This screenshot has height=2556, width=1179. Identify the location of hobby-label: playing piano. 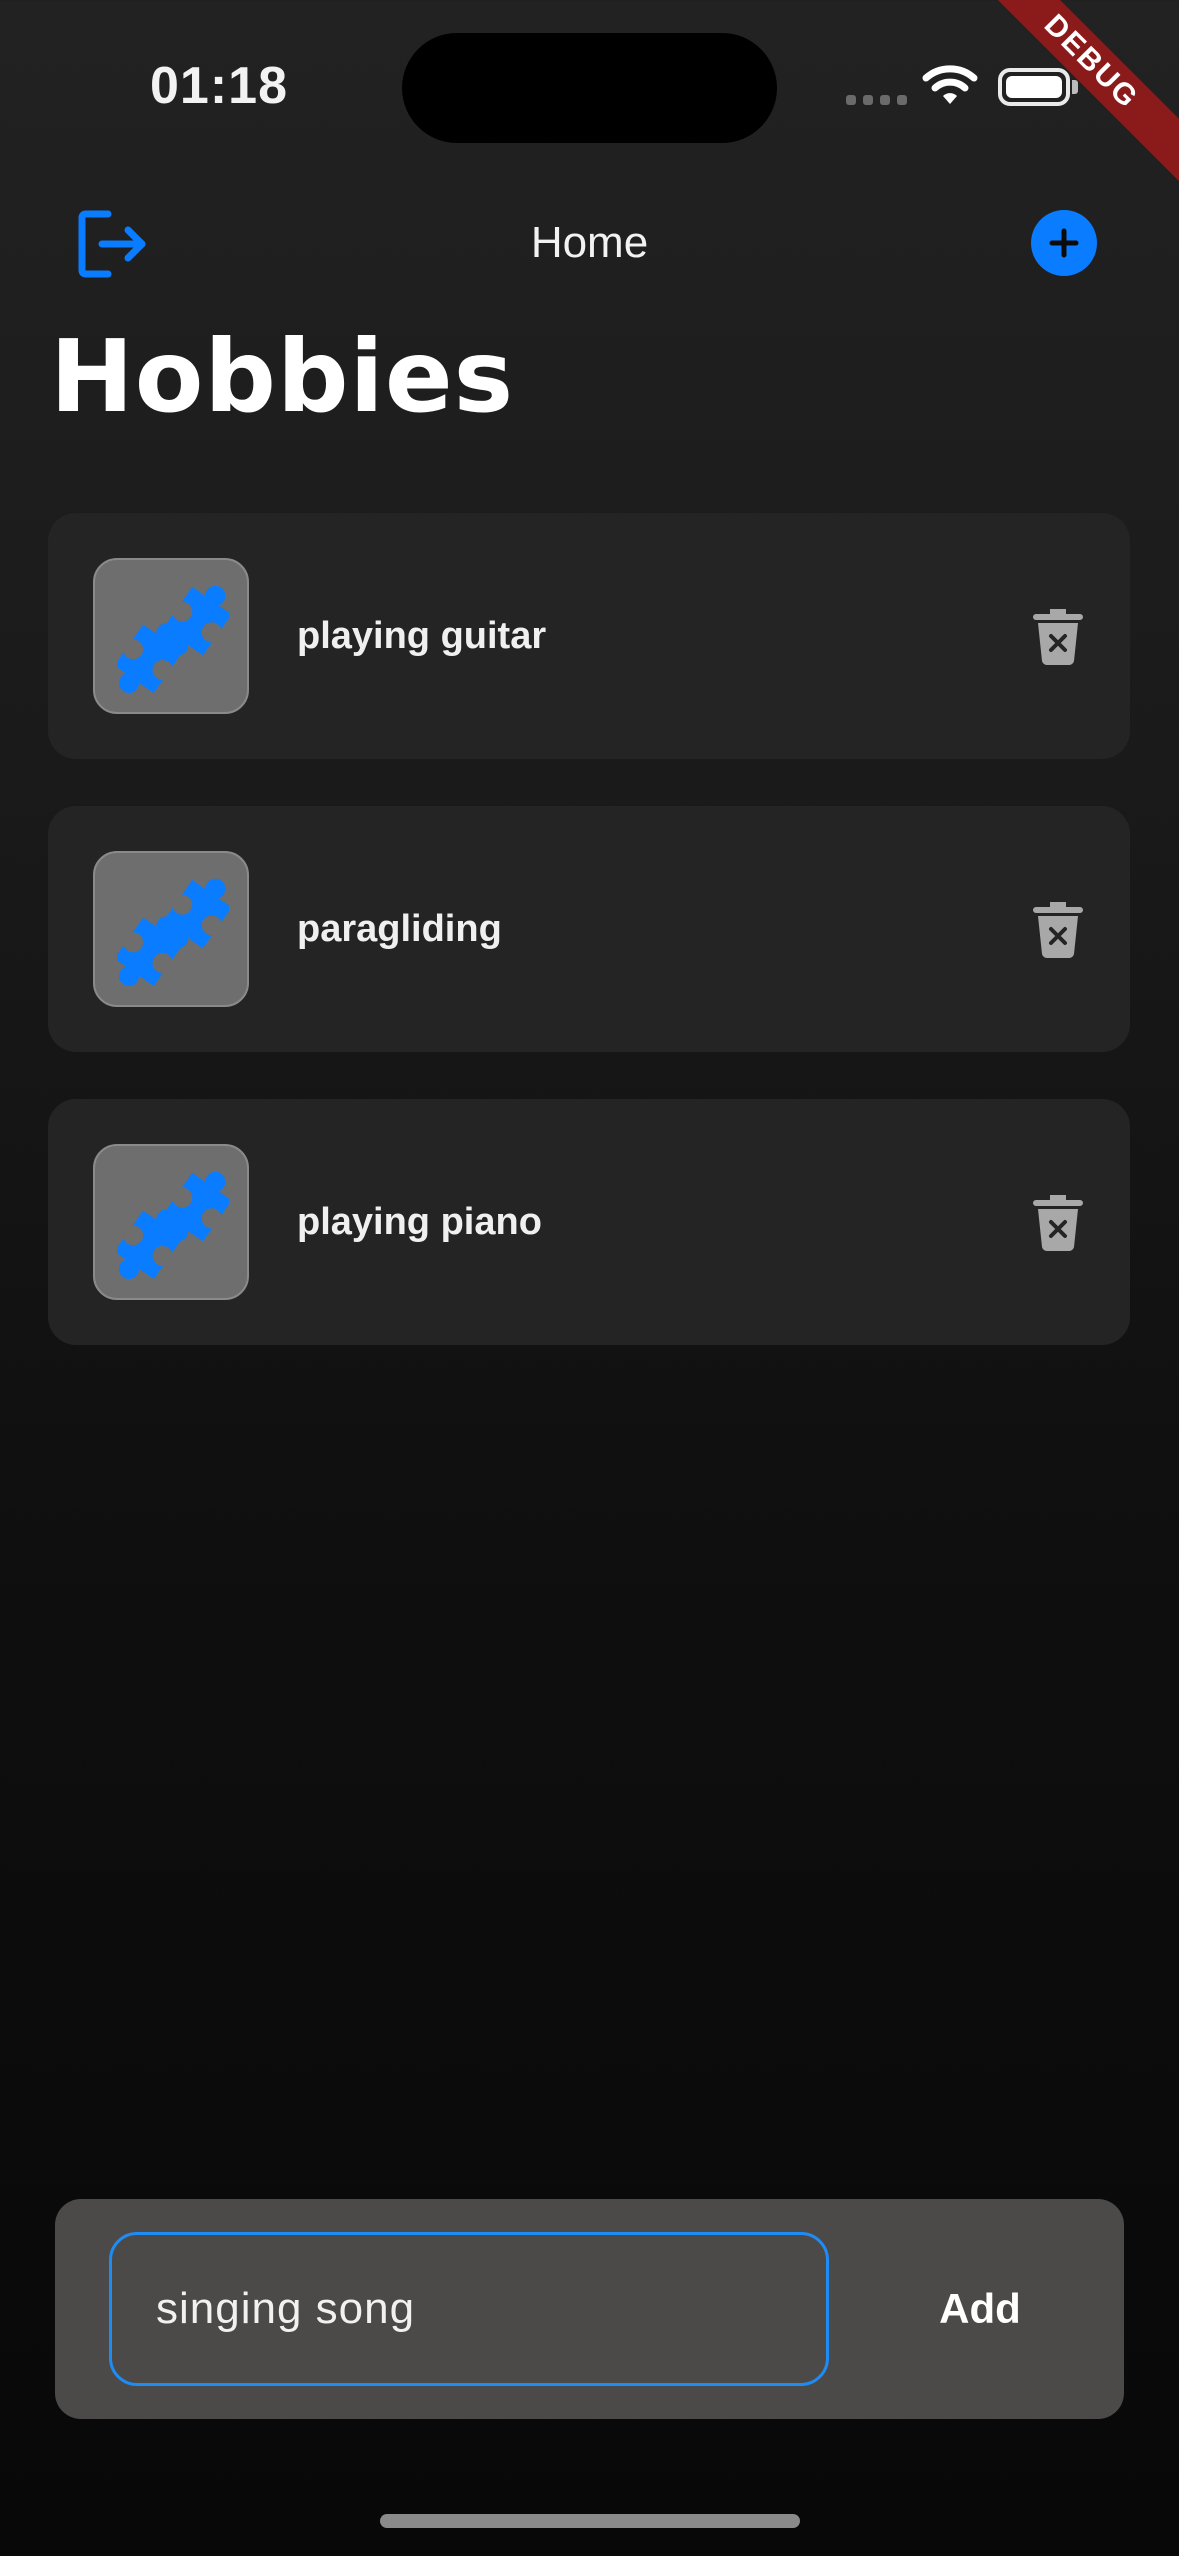
(419, 1222).